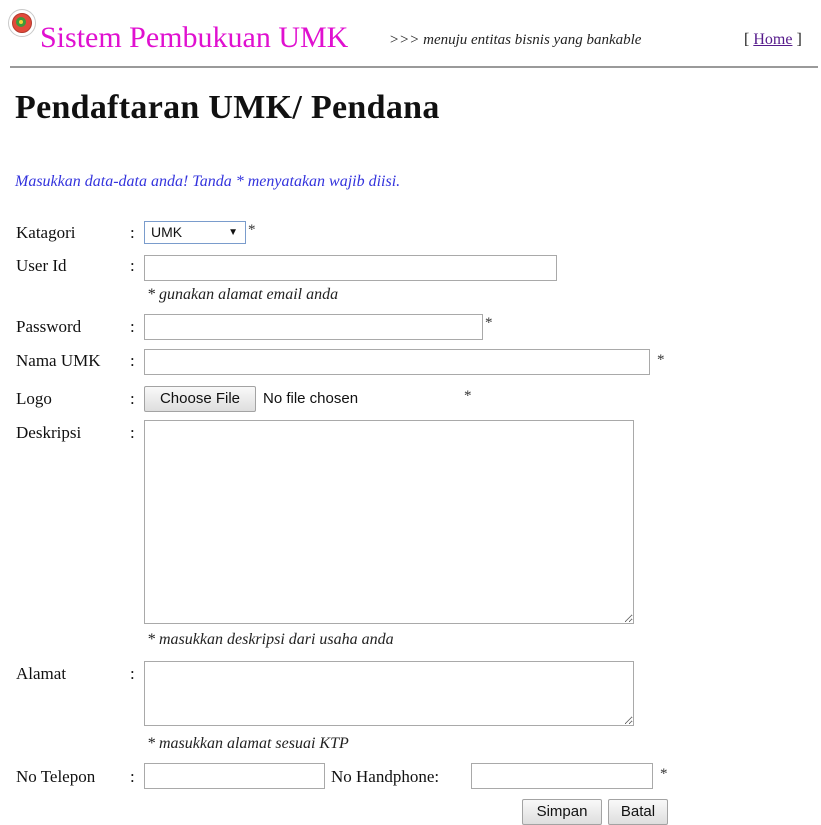 The height and width of the screenshot is (825, 821). Describe the element at coordinates (233, 232) in the screenshot. I see `chevron-down-icon: ▼` at that location.